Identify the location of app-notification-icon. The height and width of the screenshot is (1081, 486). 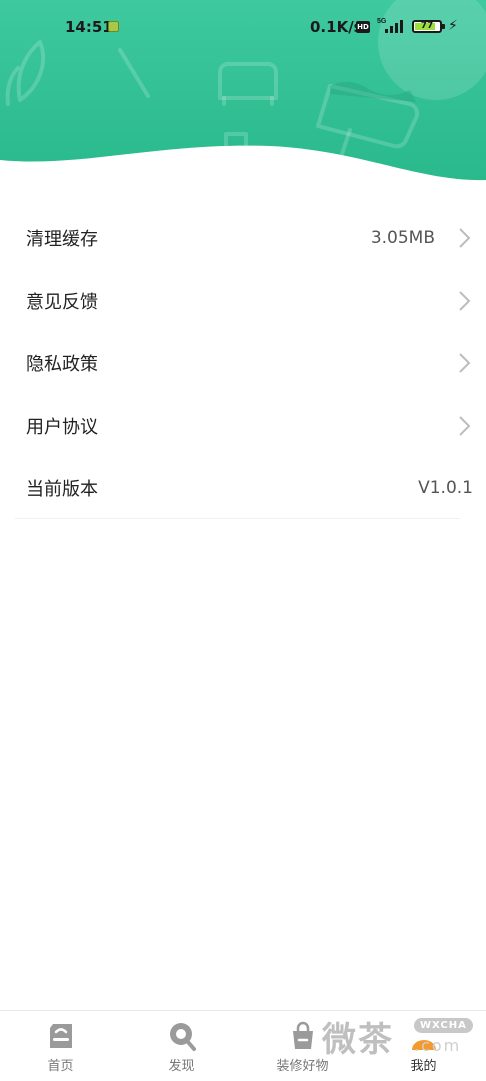
(113, 26).